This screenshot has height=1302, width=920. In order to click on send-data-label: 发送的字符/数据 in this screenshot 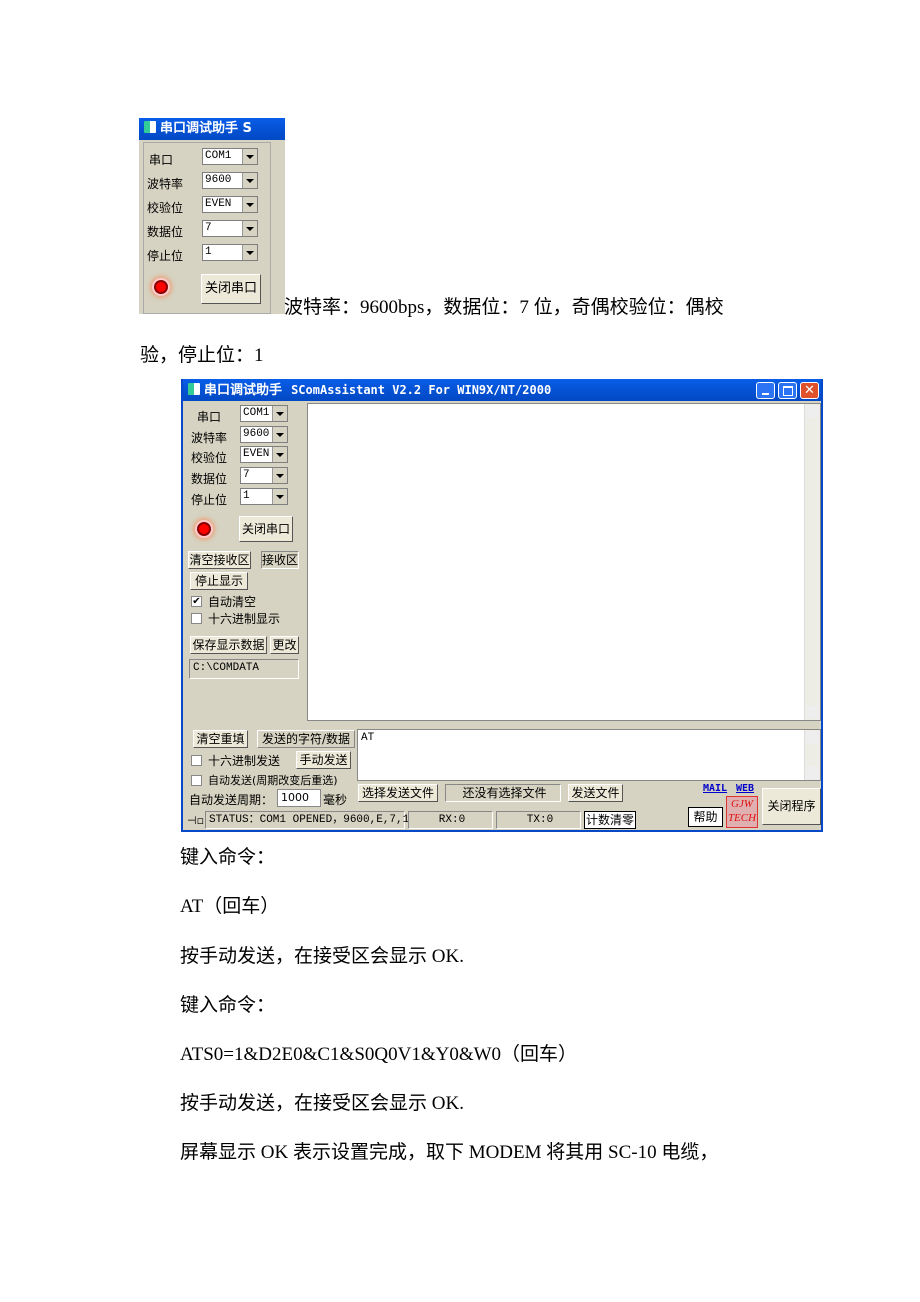, I will do `click(306, 739)`.